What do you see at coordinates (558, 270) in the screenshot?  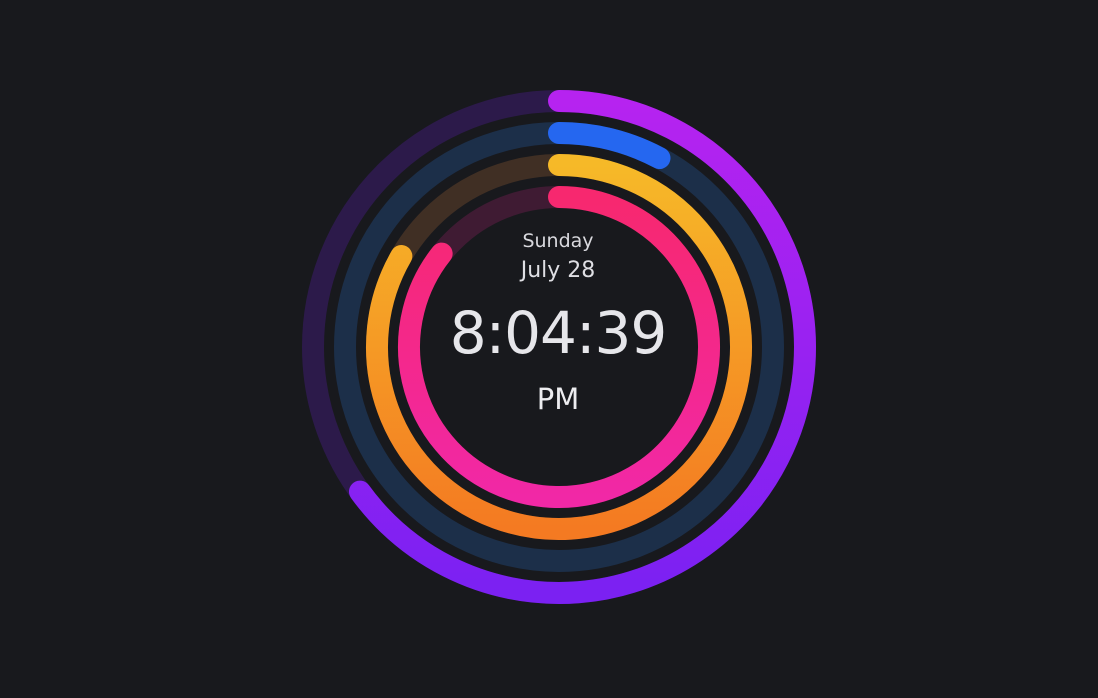 I see `date-label: July 28` at bounding box center [558, 270].